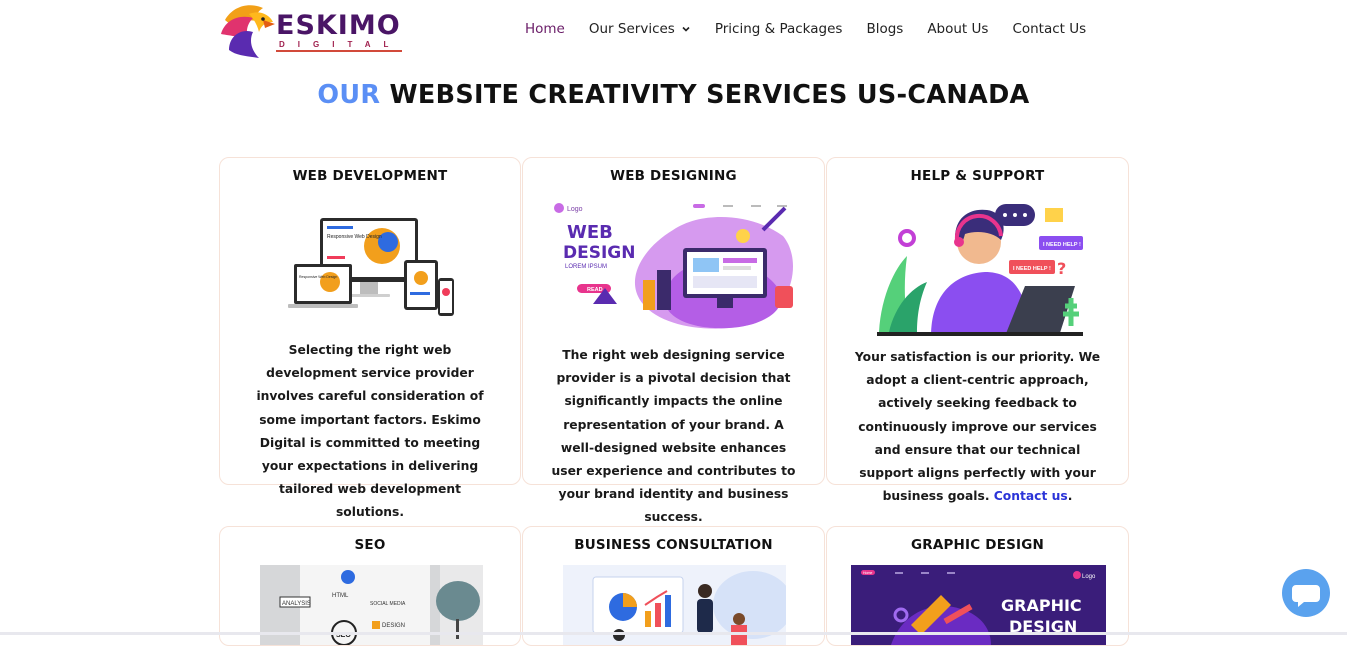 This screenshot has width=1347, height=646. What do you see at coordinates (349, 95) in the screenshot?
I see `page-title-highlight: OUR` at bounding box center [349, 95].